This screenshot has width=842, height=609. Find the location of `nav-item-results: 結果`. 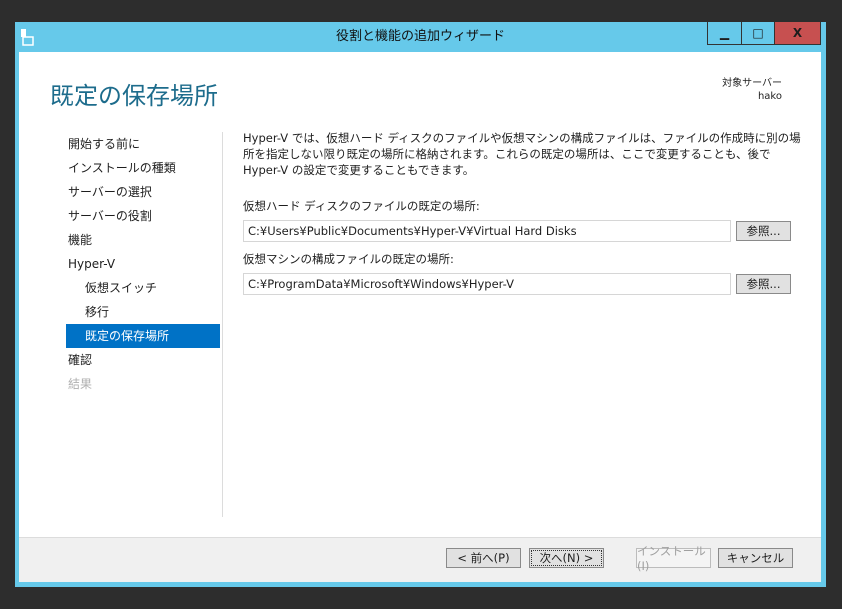

nav-item-results: 結果 is located at coordinates (80, 384).